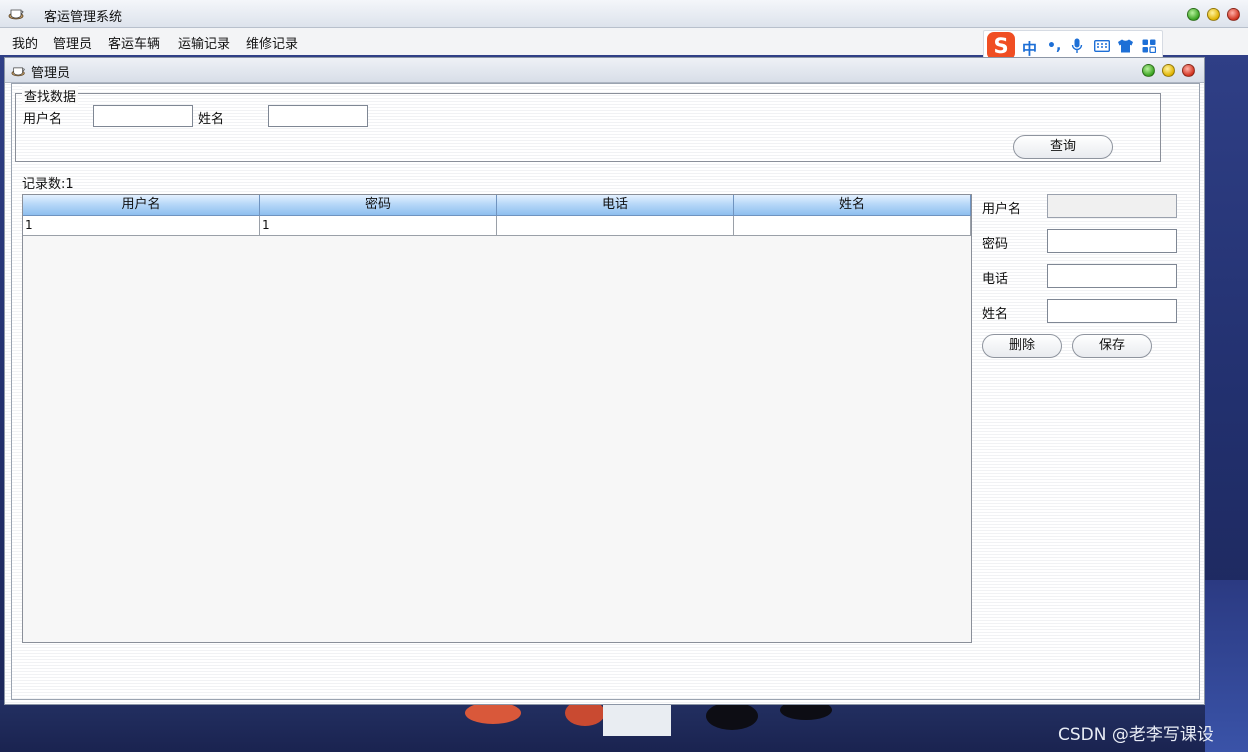  I want to click on inner-close-button, so click(1188, 70).